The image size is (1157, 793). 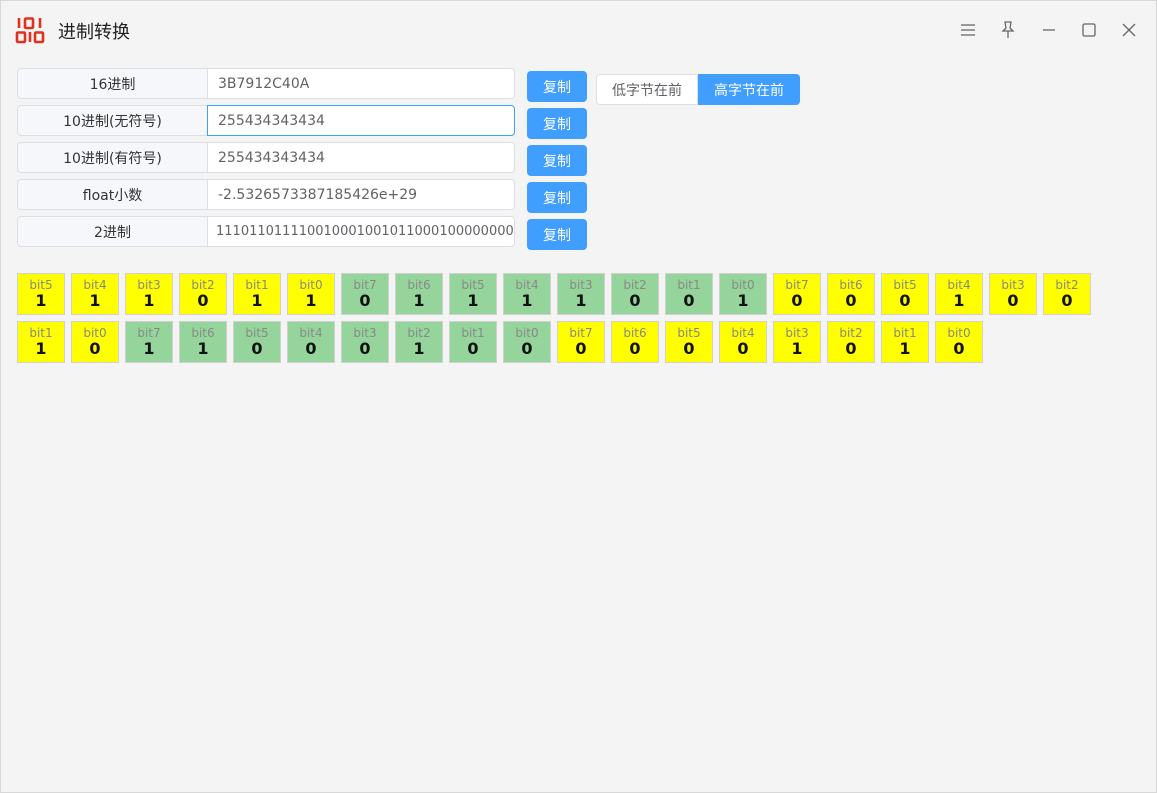 I want to click on minimize-icon, so click(x=1049, y=30).